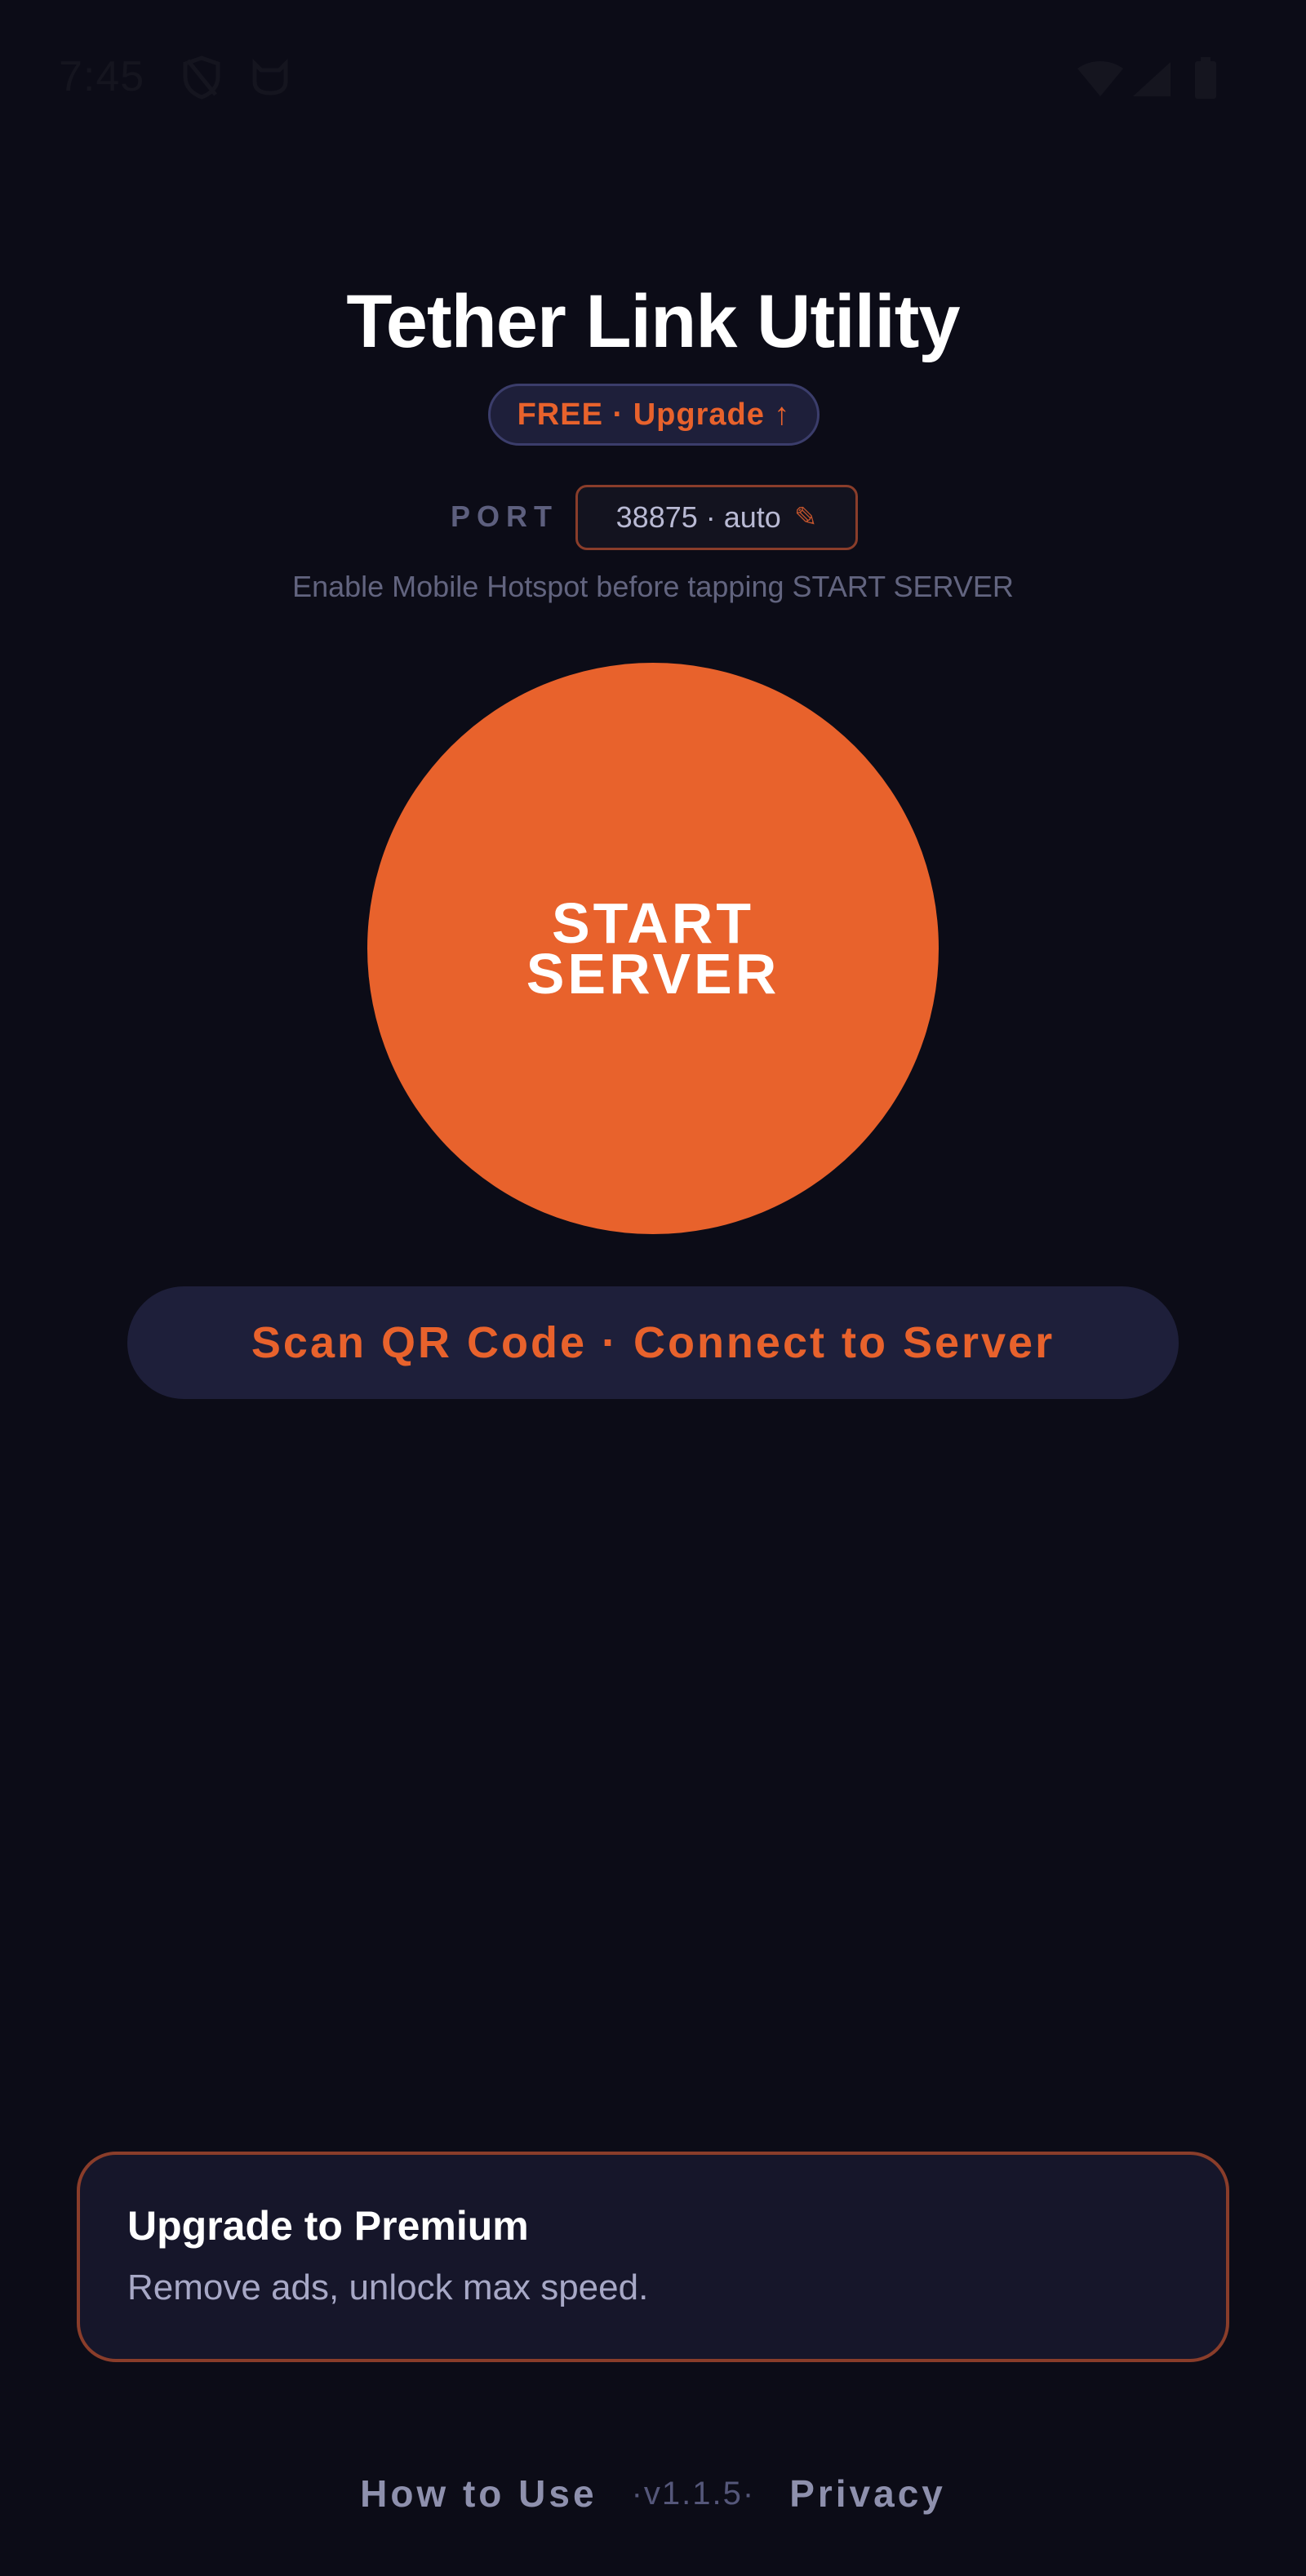 The image size is (1306, 2576). I want to click on scan-qr-label: Scan QR Code · Connect to Server, so click(653, 1342).